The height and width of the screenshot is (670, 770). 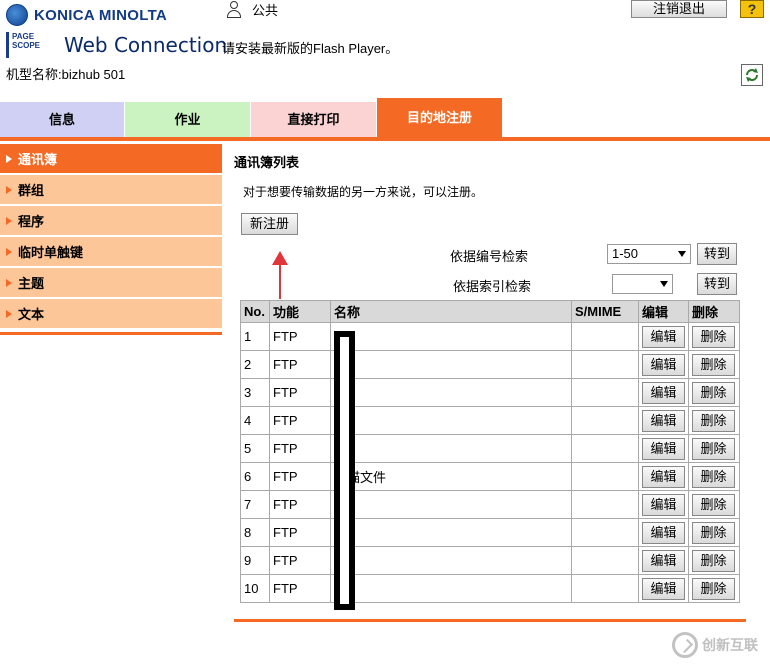 I want to click on row-name: 4, so click(x=451, y=560).